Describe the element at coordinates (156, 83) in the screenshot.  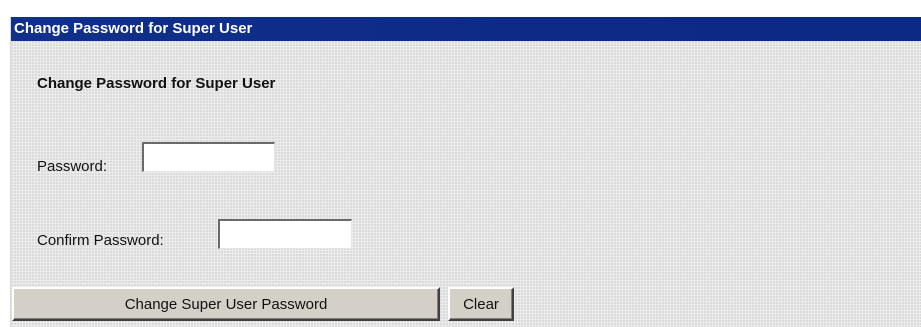
I see `form-heading: Change Password for Super User` at that location.